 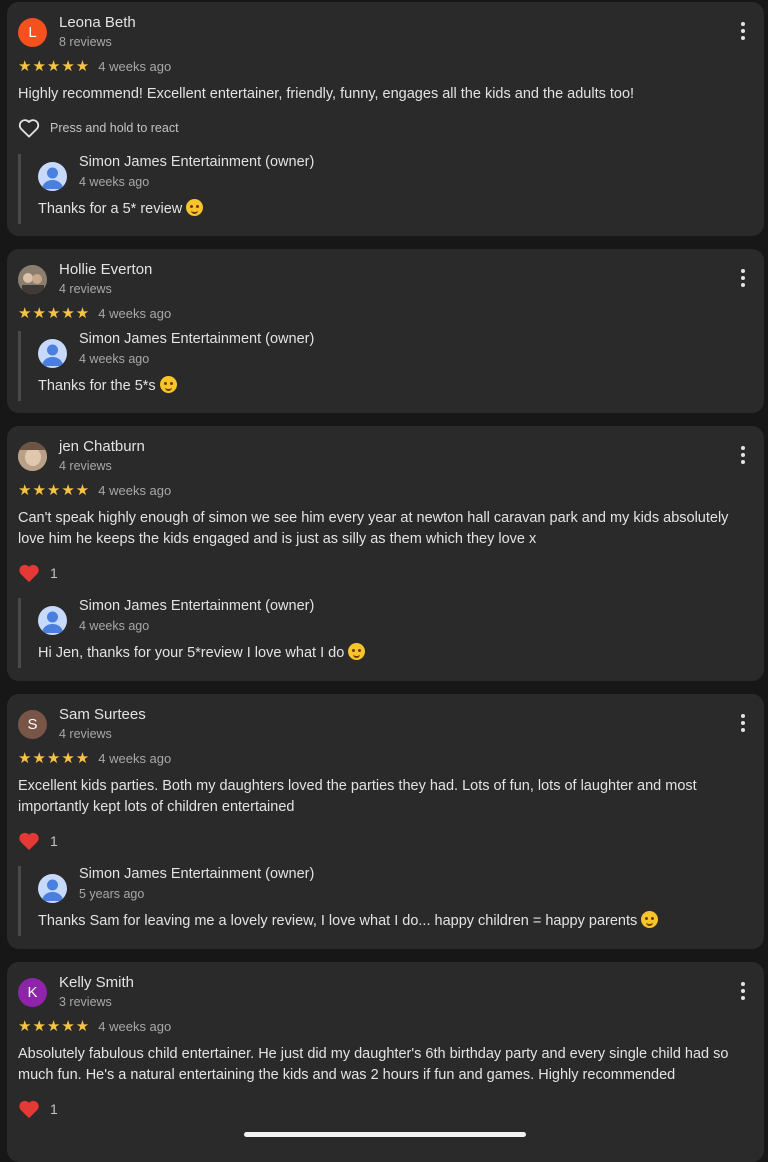 I want to click on reply-text: Thanks for the 5*s, so click(x=107, y=385).